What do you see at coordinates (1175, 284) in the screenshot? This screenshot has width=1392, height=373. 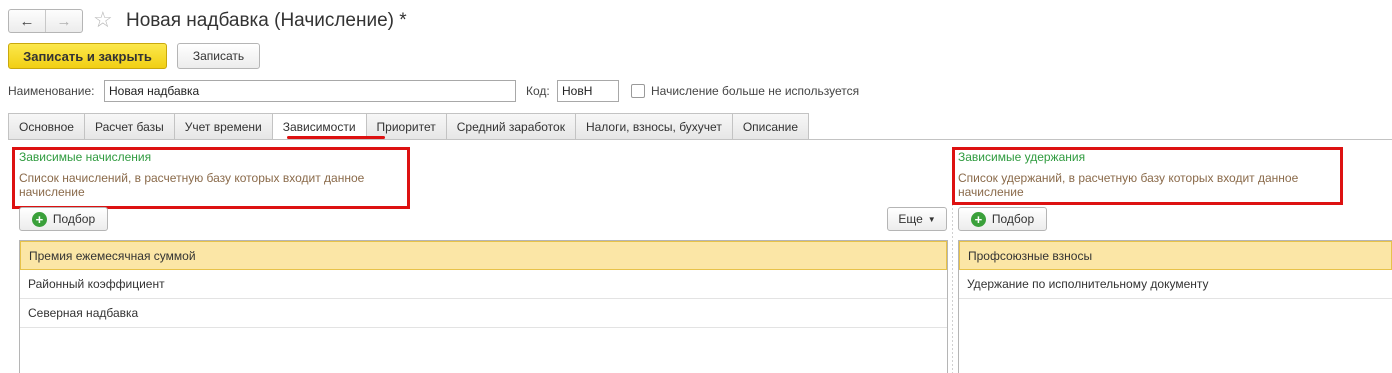 I see `table-row: Удержание по исполнительному документу` at bounding box center [1175, 284].